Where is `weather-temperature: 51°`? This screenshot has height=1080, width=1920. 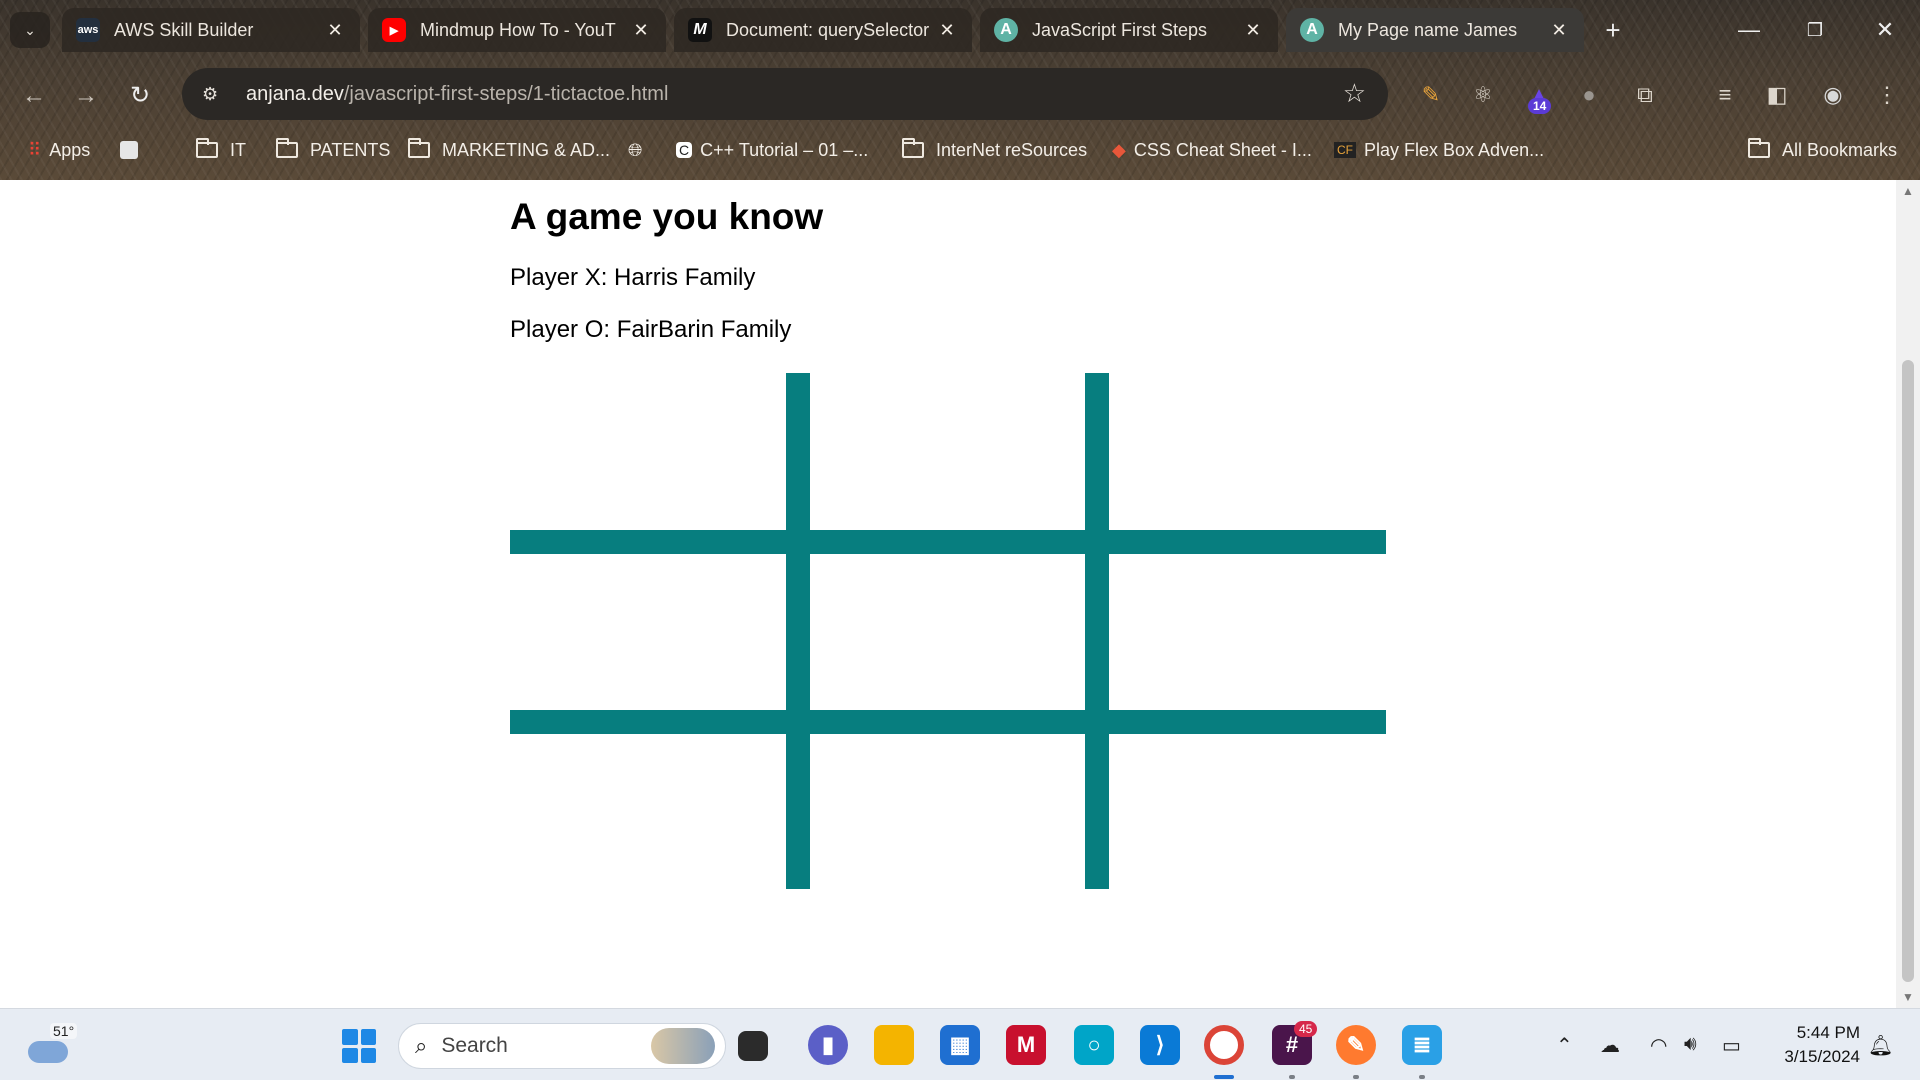
weather-temperature: 51° is located at coordinates (64, 1031).